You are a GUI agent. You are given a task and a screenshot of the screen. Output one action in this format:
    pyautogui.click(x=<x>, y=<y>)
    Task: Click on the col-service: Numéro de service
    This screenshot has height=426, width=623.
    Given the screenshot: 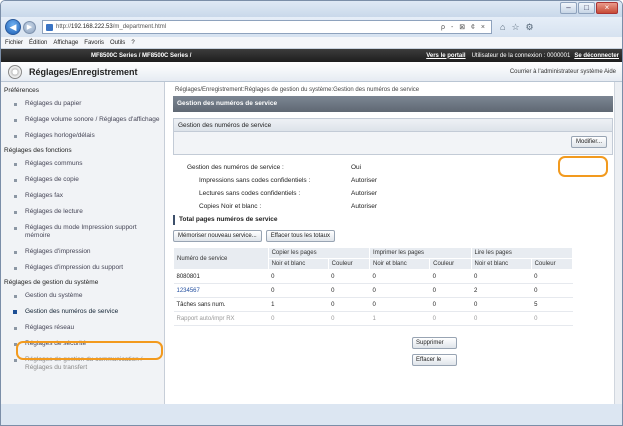 What is the action you would take?
    pyautogui.click(x=221, y=258)
    